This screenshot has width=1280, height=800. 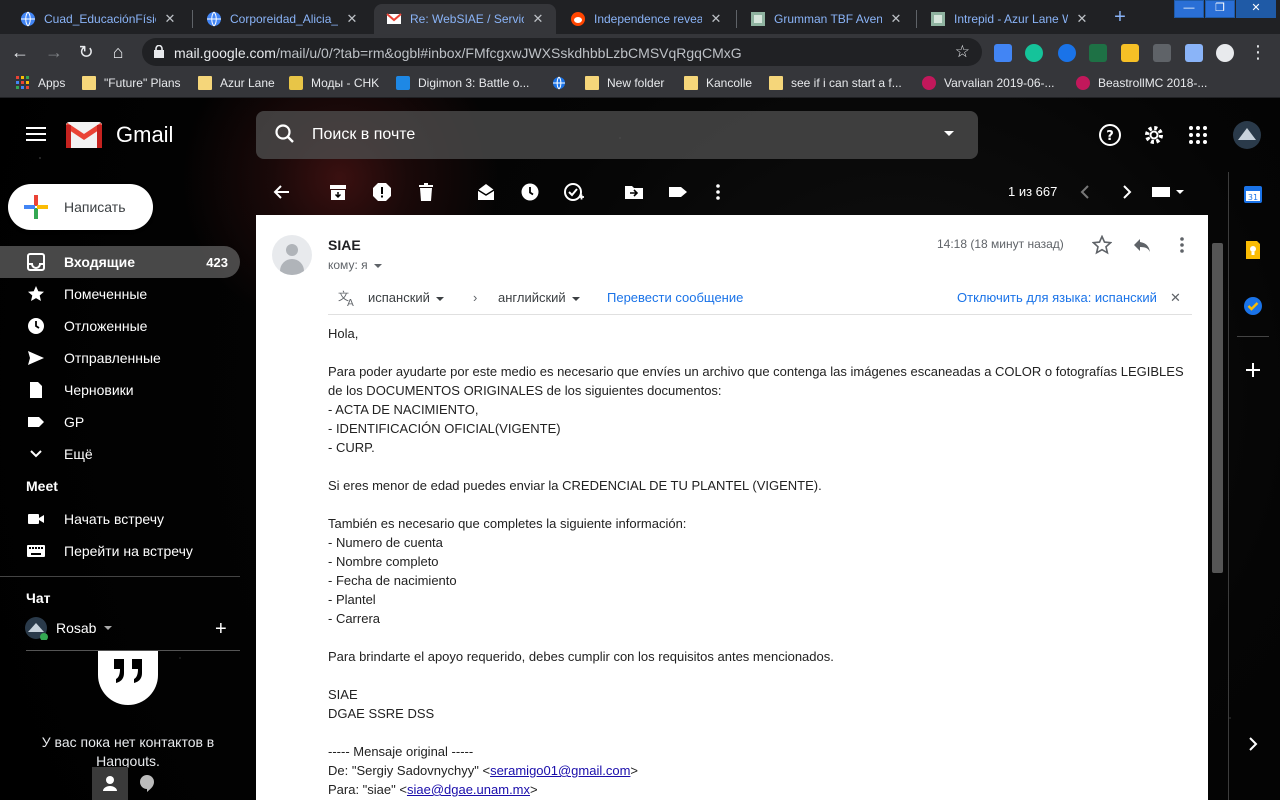 I want to click on back-arrow-icon, so click(x=282, y=192).